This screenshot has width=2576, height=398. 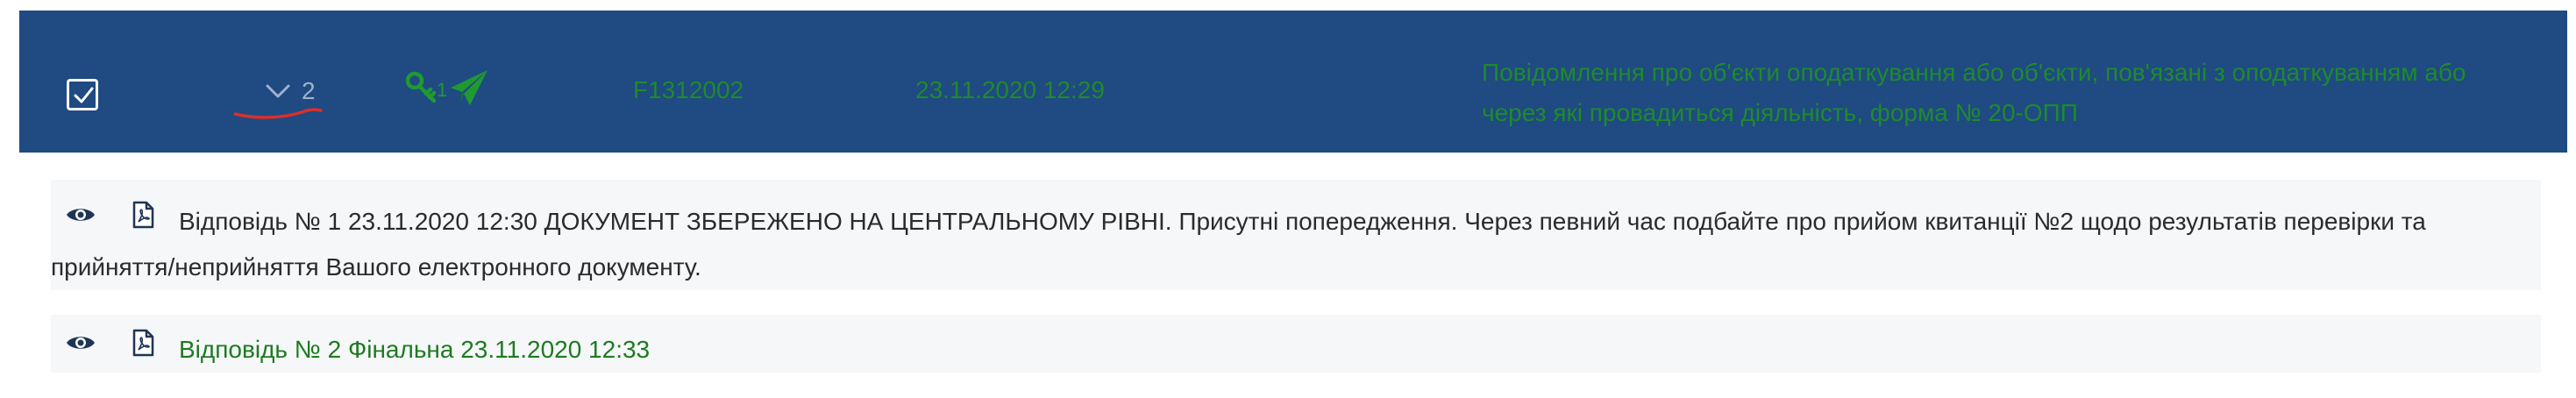 I want to click on document-code: F1312002, so click(x=688, y=89).